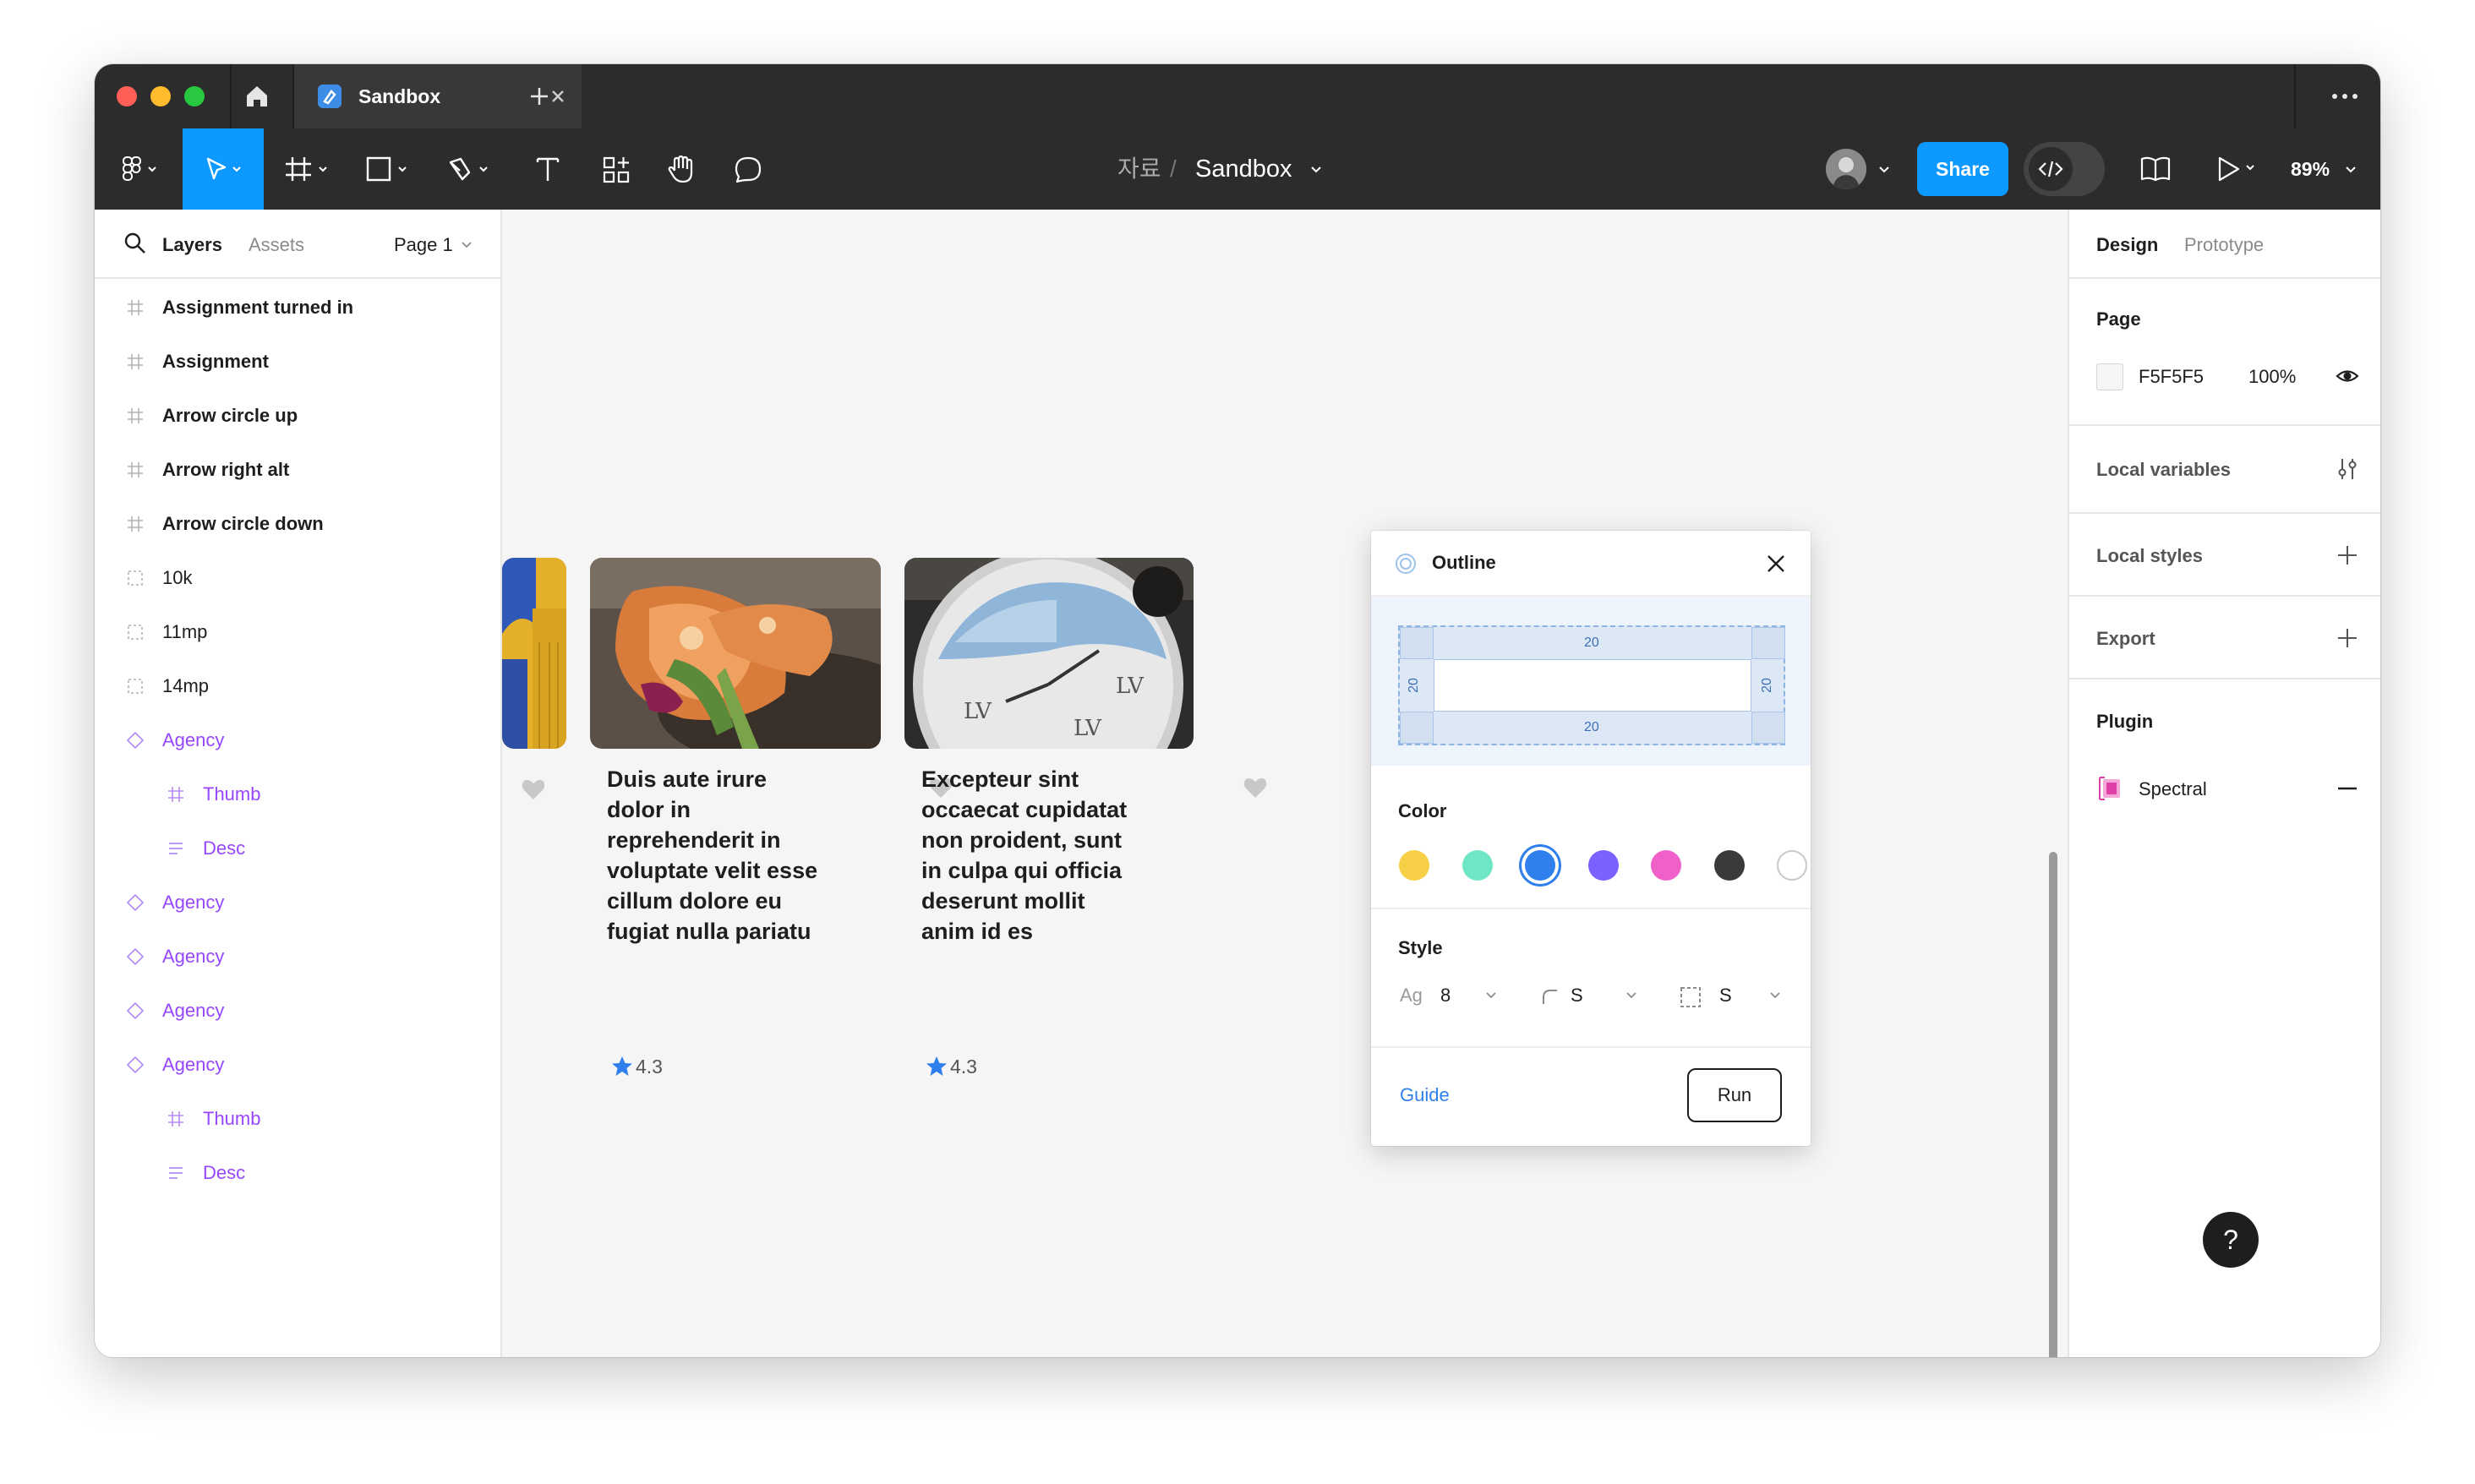 The image size is (2475, 1484). I want to click on layer-row: 10k, so click(298, 578).